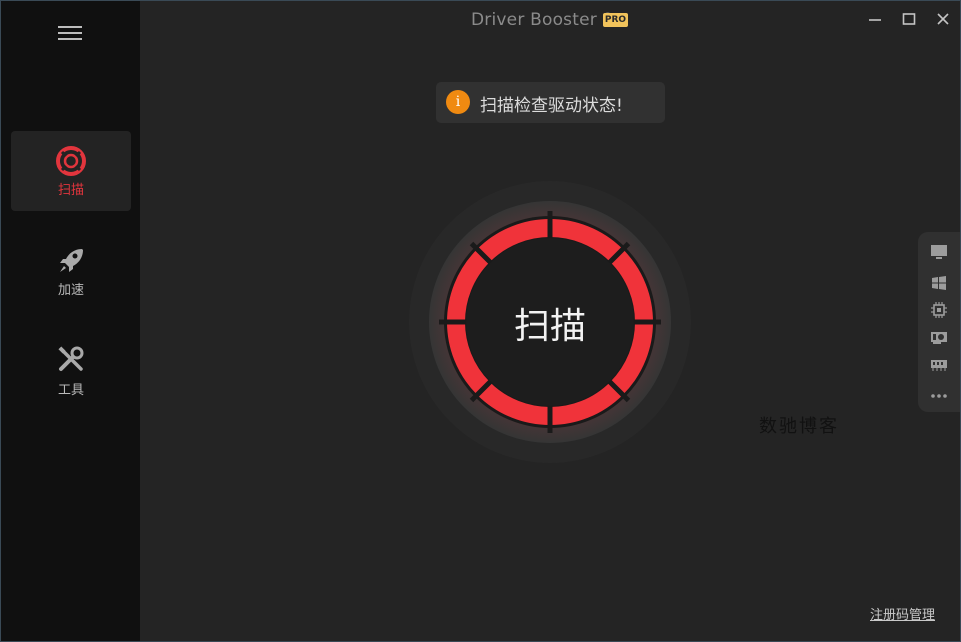 This screenshot has width=961, height=642. Describe the element at coordinates (939, 396) in the screenshot. I see `more-icon` at that location.